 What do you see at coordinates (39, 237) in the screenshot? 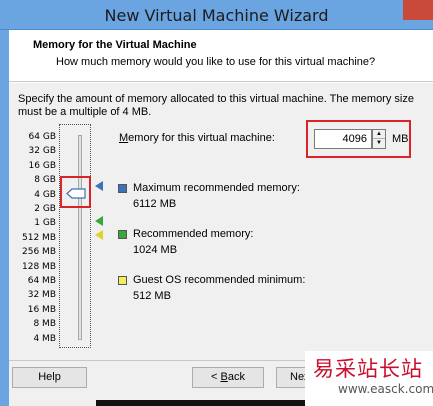
I see `scale-tick: 512 MB` at bounding box center [39, 237].